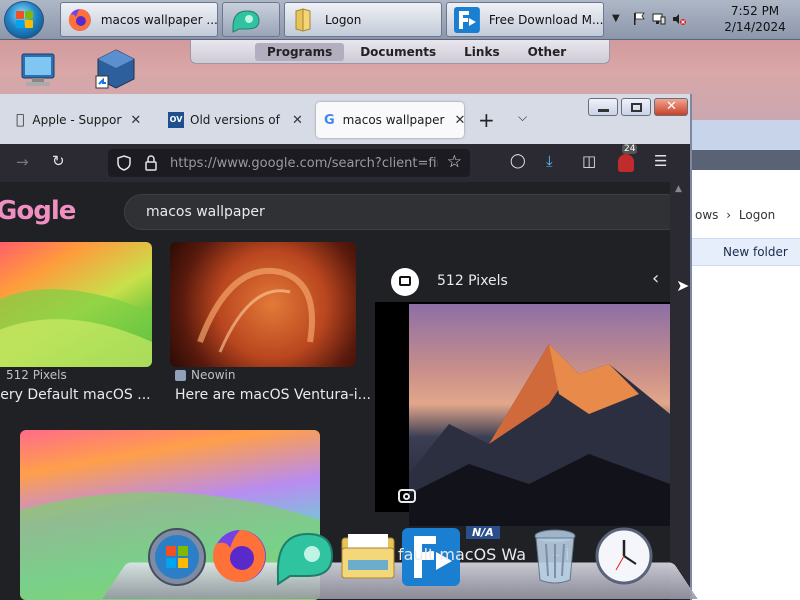  I want to click on dock-explorer, so click(370, 558).